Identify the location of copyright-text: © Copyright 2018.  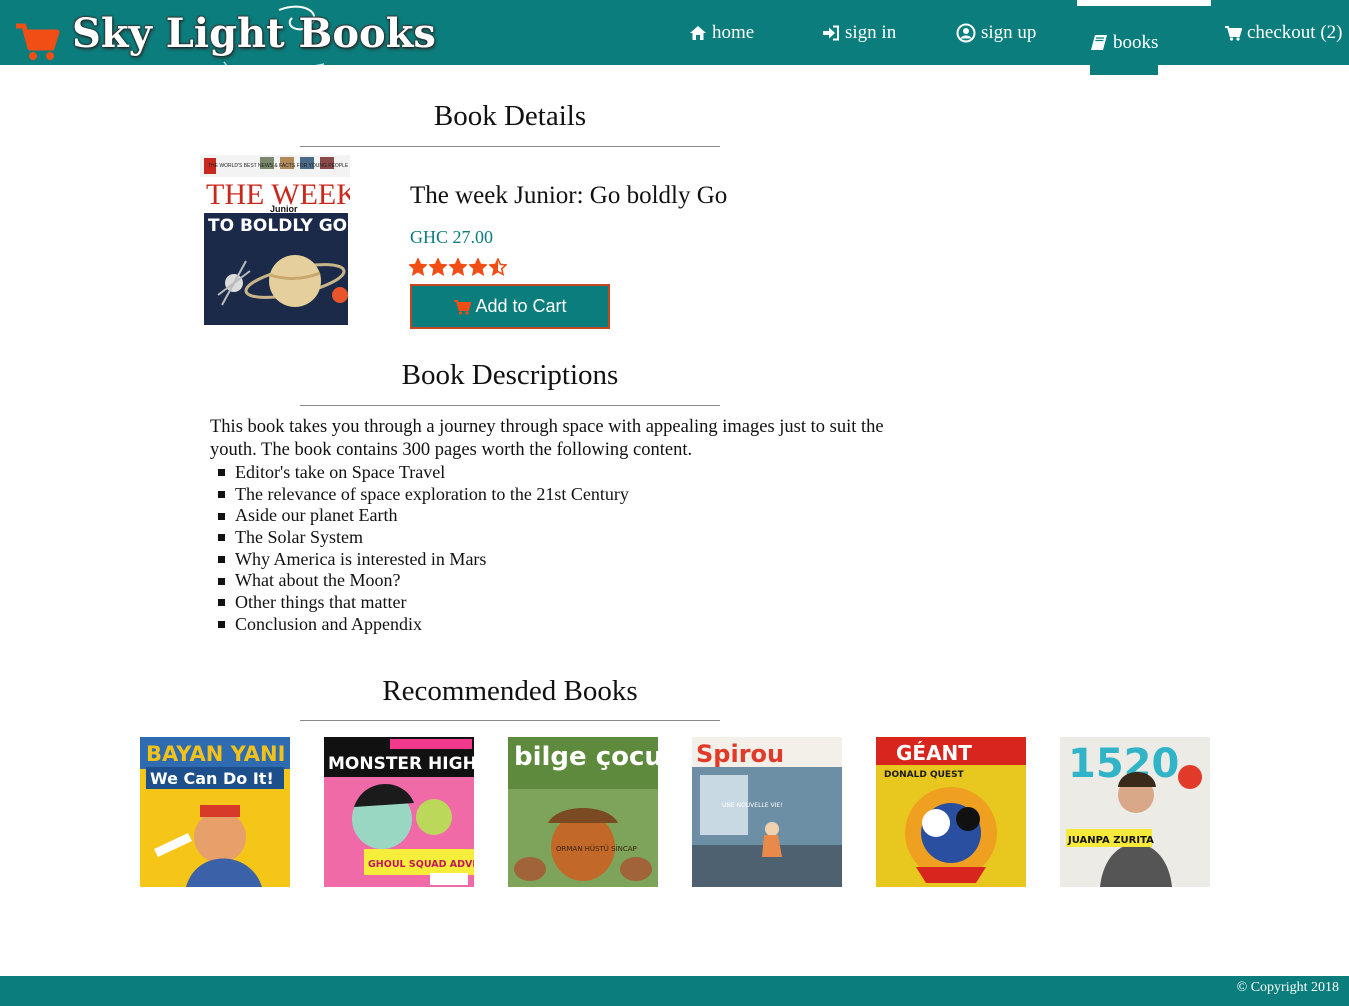
(1287, 987).